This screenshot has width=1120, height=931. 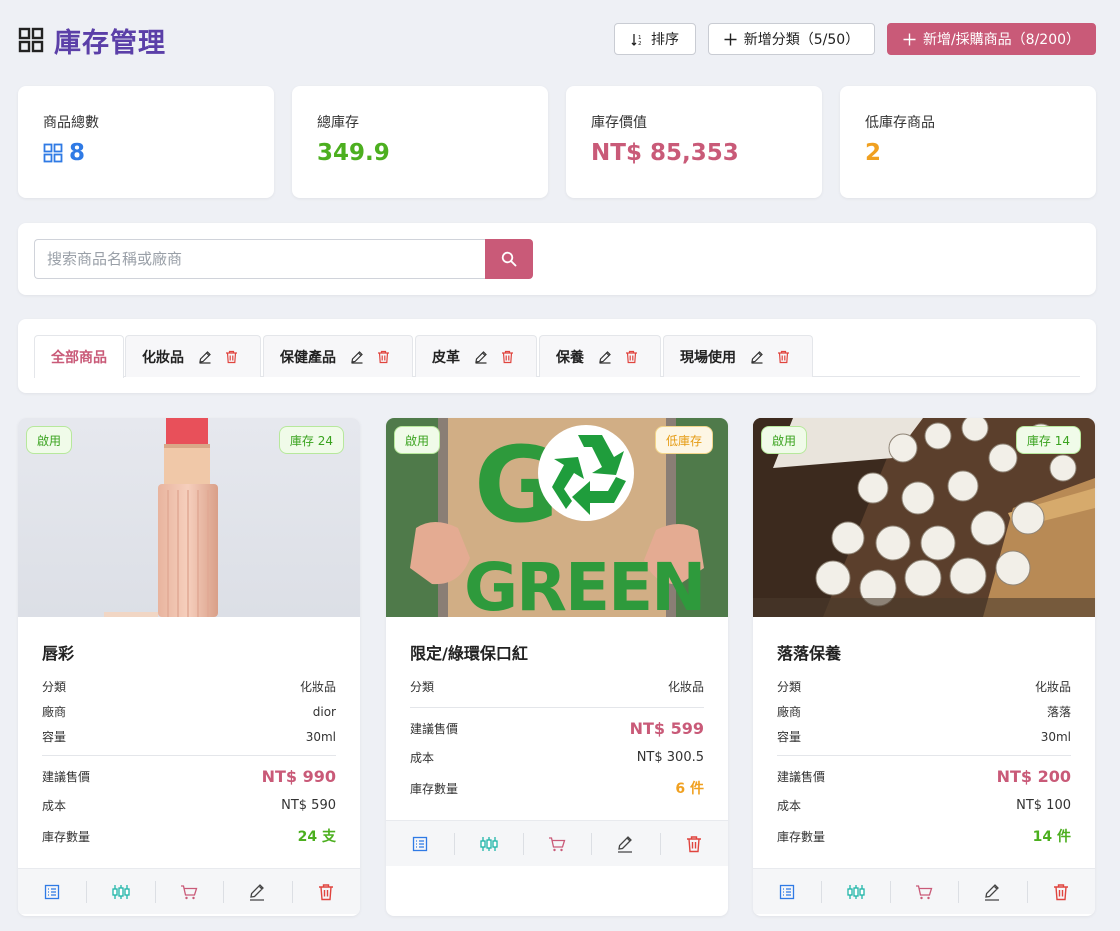 I want to click on search-button, so click(x=509, y=259).